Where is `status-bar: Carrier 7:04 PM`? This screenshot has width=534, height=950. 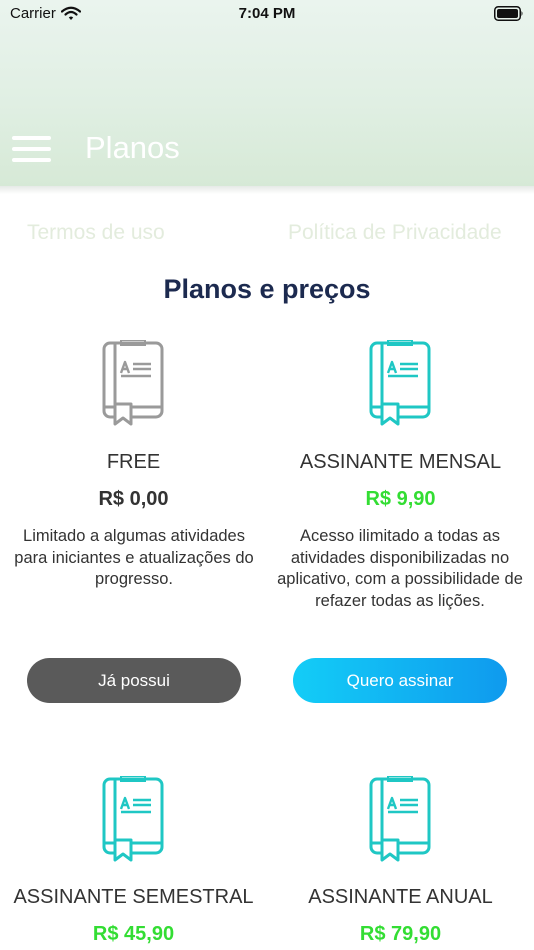 status-bar: Carrier 7:04 PM is located at coordinates (267, 14).